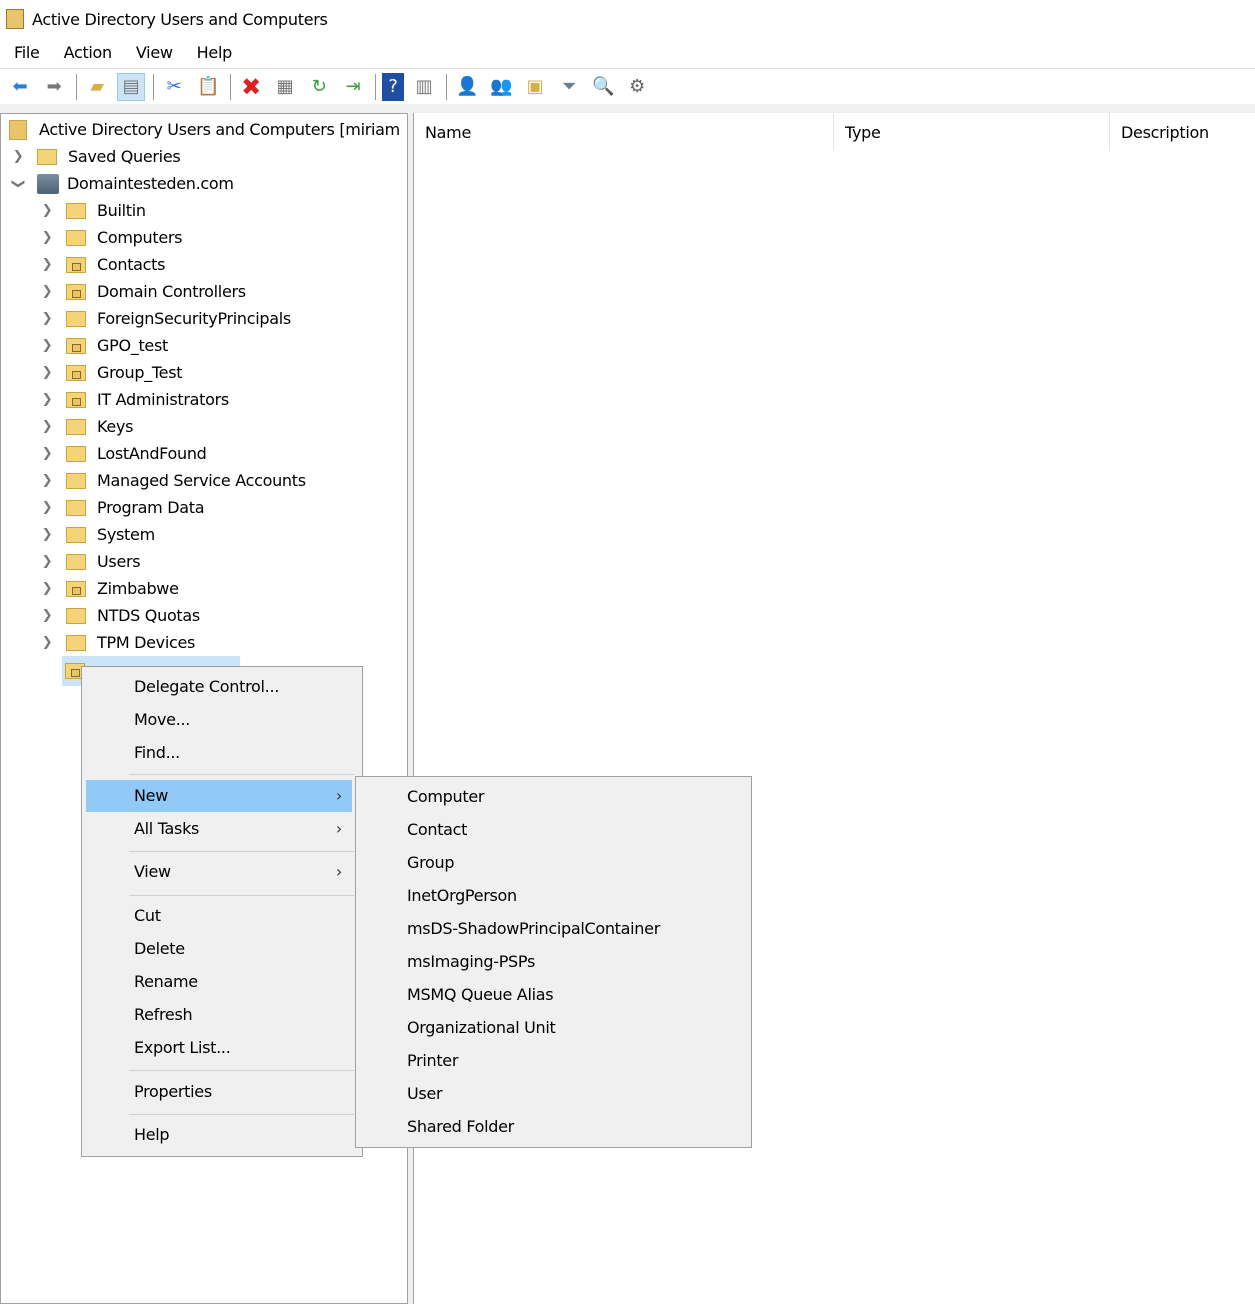 This screenshot has height=1304, width=1255. Describe the element at coordinates (603, 87) in the screenshot. I see `find-icon: 🔍` at that location.